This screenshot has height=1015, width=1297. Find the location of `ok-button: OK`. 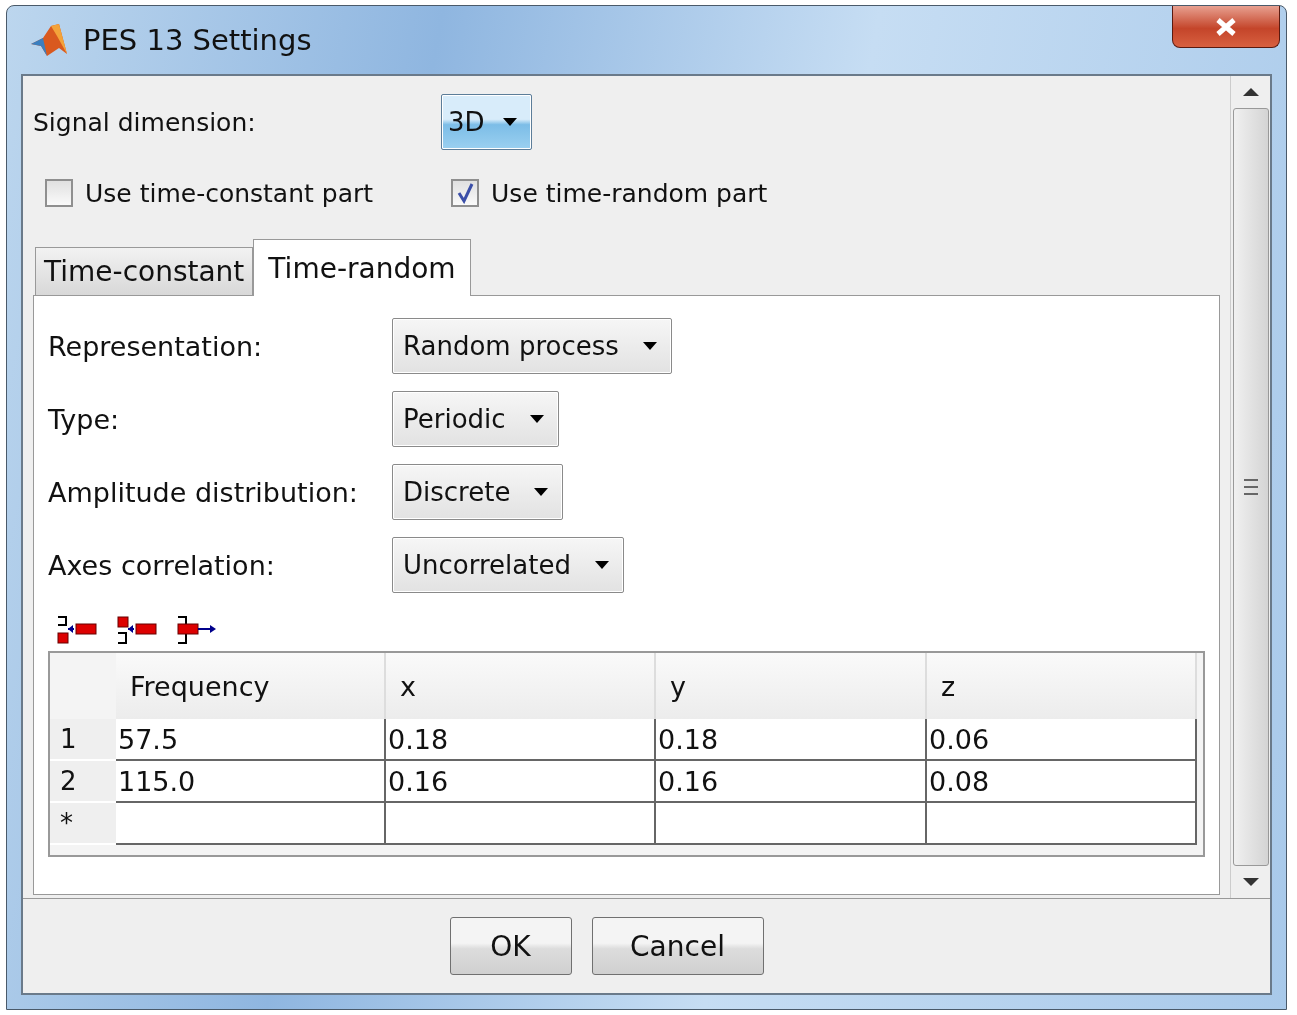

ok-button: OK is located at coordinates (510, 946).